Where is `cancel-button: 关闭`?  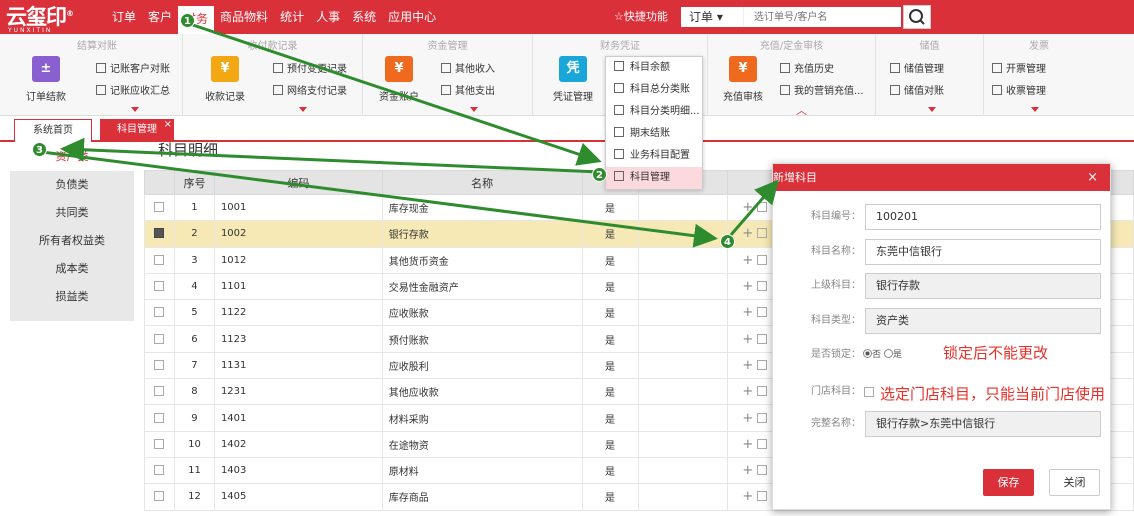
cancel-button: 关闭 is located at coordinates (1074, 482).